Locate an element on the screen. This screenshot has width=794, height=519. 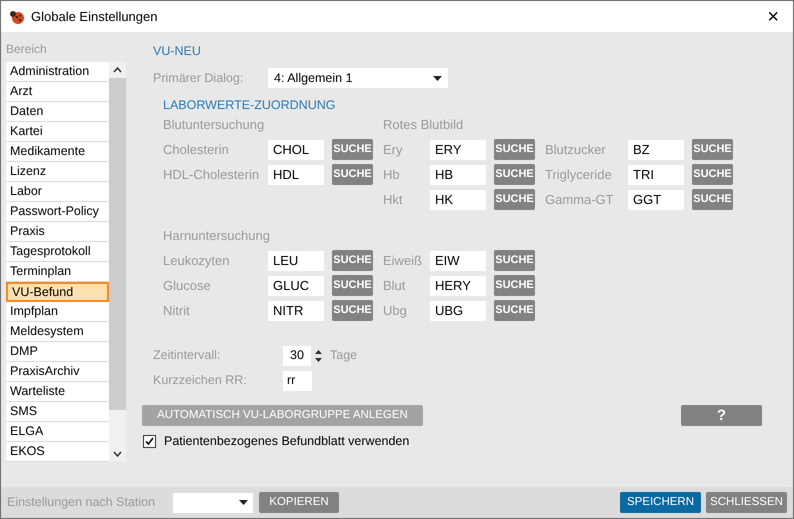
field-label: Hb is located at coordinates (392, 175).